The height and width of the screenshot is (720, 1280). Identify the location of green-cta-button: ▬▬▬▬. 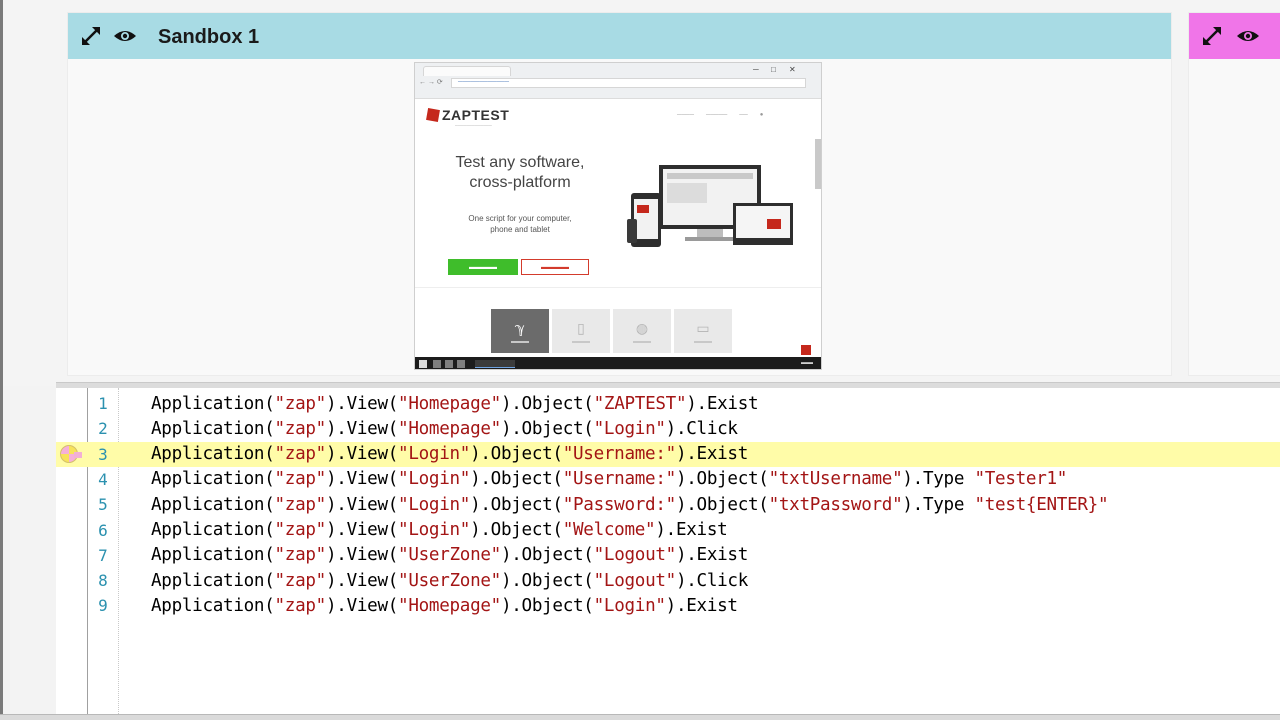
(483, 267).